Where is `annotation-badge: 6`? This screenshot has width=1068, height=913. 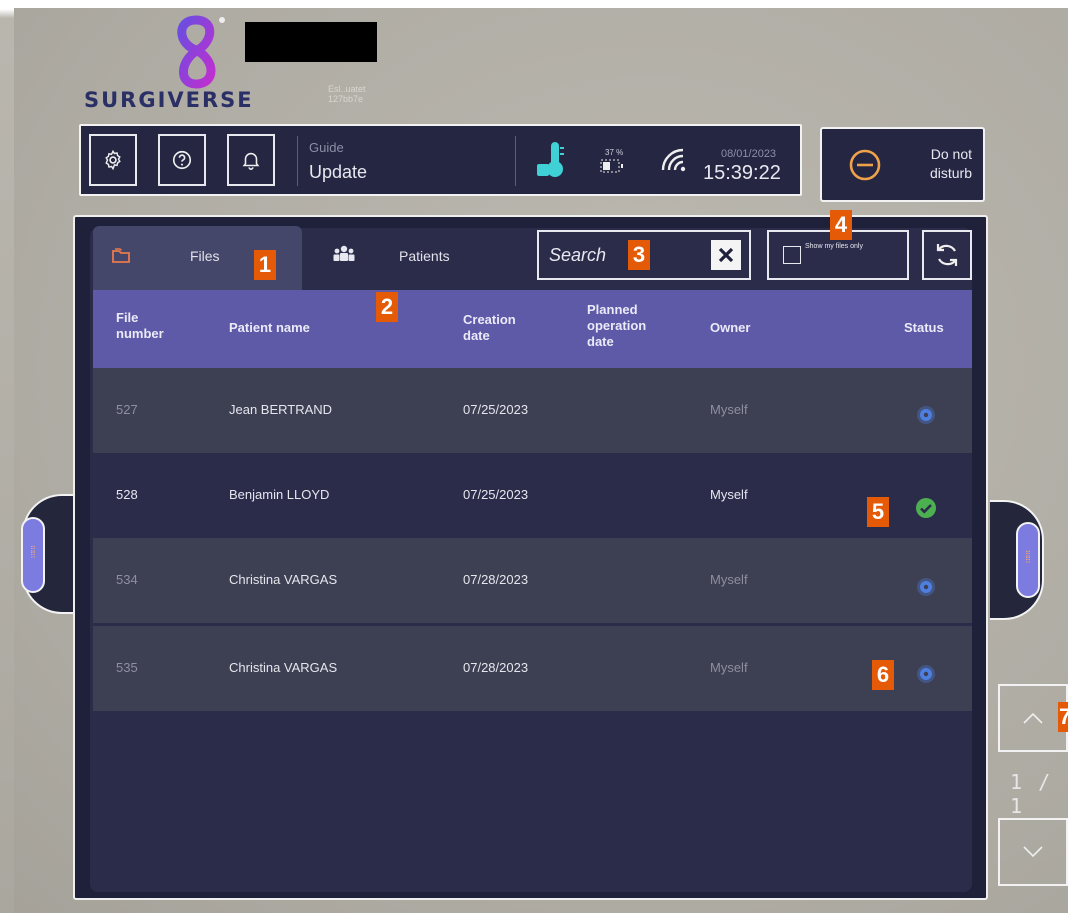
annotation-badge: 6 is located at coordinates (883, 675).